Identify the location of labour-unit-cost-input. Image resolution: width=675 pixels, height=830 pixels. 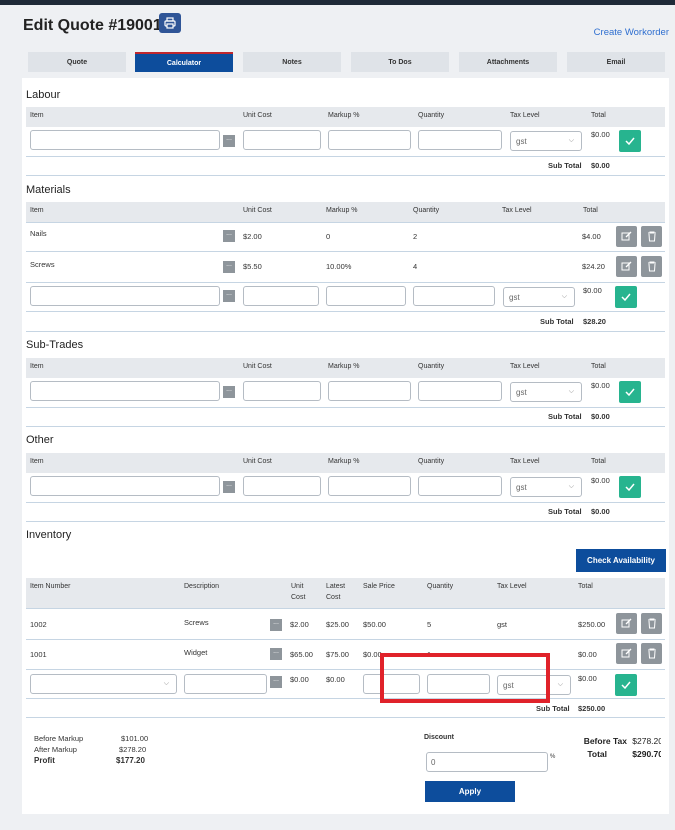
(282, 140).